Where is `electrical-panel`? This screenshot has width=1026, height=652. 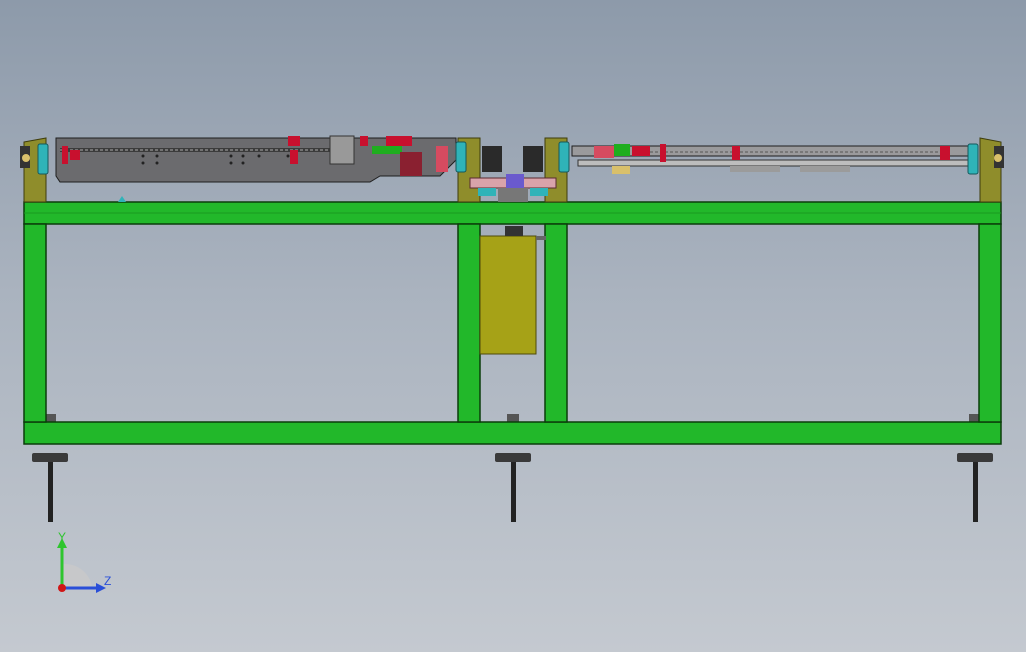 electrical-panel is located at coordinates (512, 290).